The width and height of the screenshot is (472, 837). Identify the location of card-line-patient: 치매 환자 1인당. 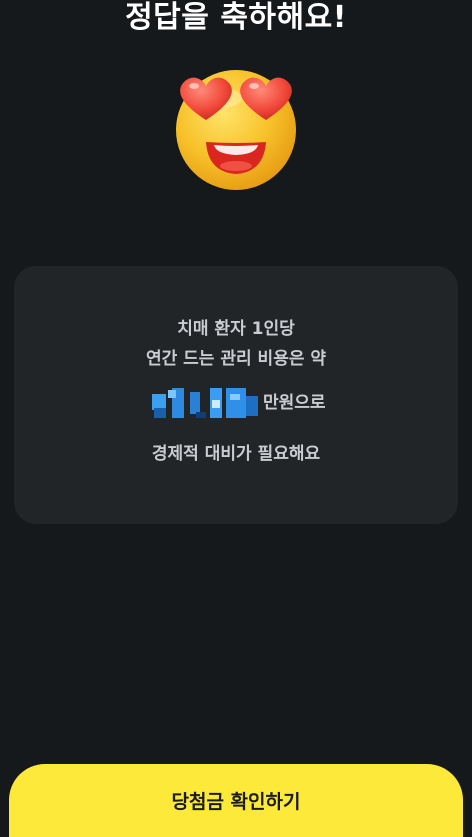
(236, 329).